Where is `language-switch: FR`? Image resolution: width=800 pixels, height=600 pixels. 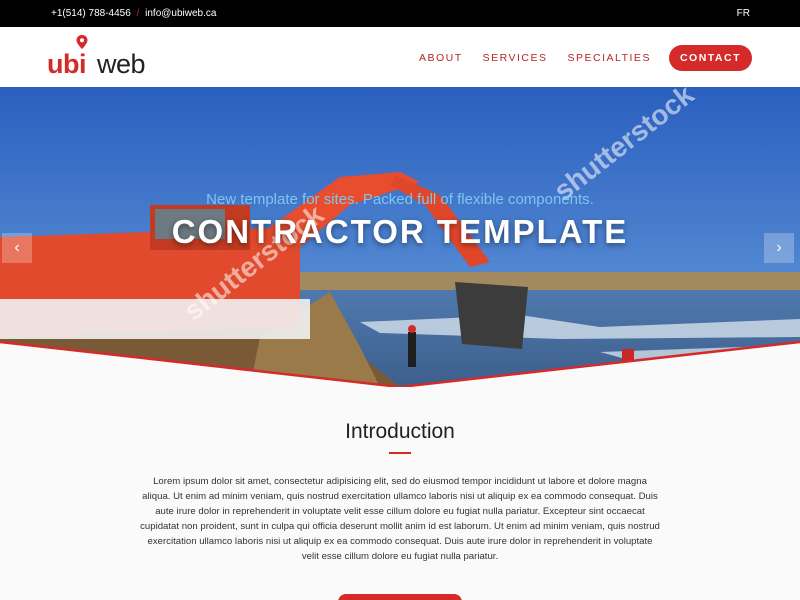
language-switch: FR is located at coordinates (743, 13).